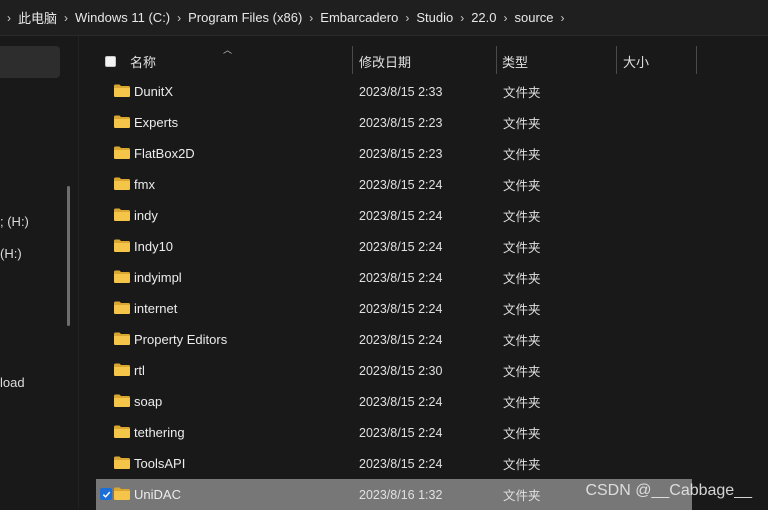  I want to click on file-row: DunitX 2023/8/15 2:33 文件夹, so click(394, 91).